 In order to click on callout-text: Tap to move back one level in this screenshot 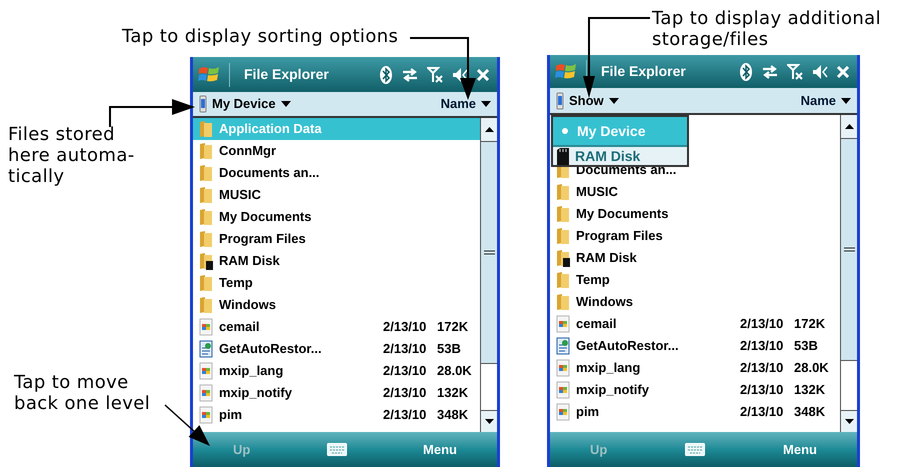, I will do `click(82, 393)`.